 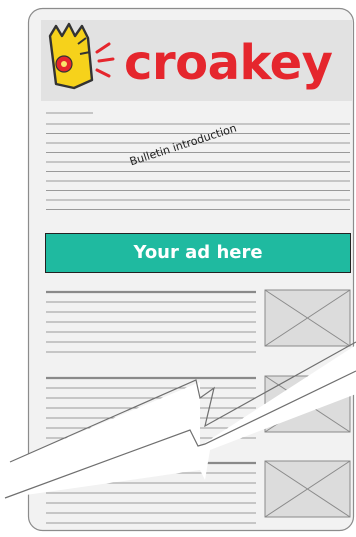 What do you see at coordinates (198, 253) in the screenshot?
I see `ad-placeholder-button: Your ad here` at bounding box center [198, 253].